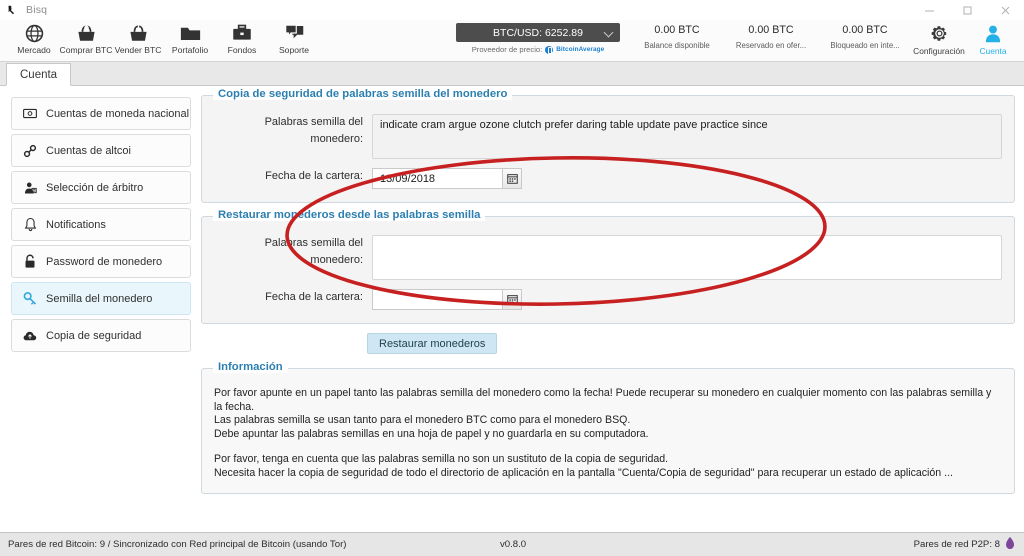 The width and height of the screenshot is (1024, 556). I want to click on briefcase-icon, so click(242, 33).